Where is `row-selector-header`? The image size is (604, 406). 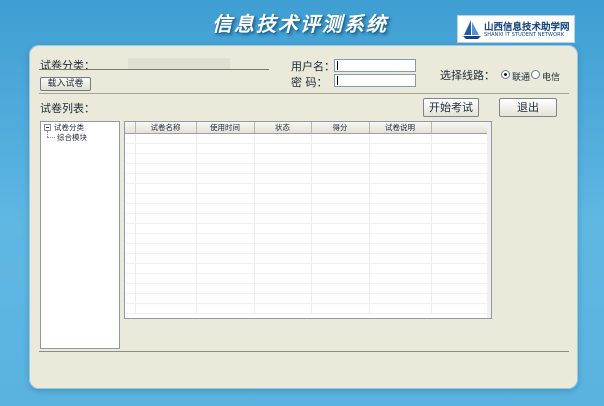
row-selector-header is located at coordinates (130, 128).